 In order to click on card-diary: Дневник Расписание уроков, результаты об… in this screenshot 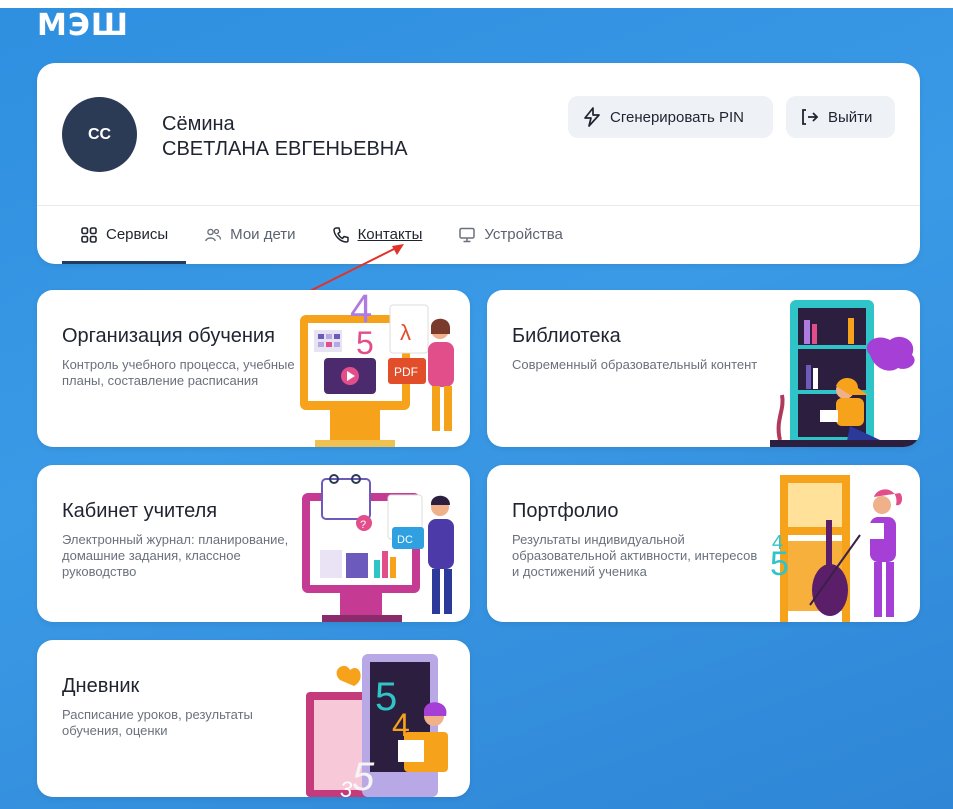, I will do `click(253, 718)`.